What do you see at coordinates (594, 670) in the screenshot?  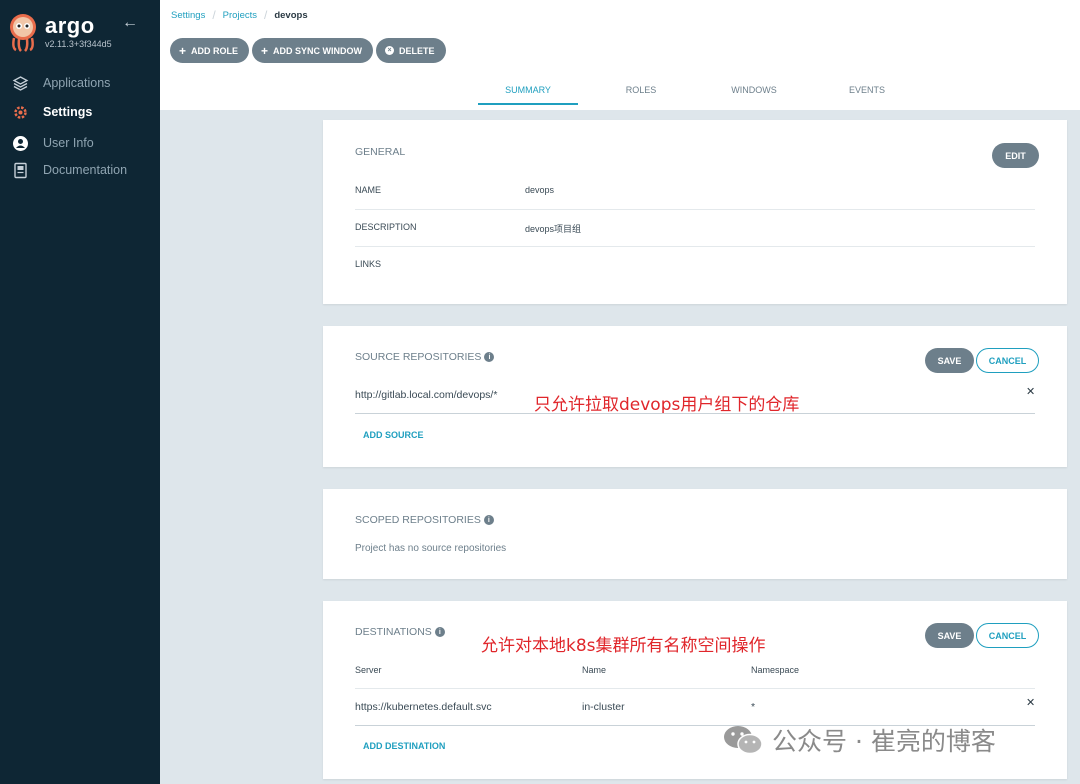 I see `column-name: Name` at bounding box center [594, 670].